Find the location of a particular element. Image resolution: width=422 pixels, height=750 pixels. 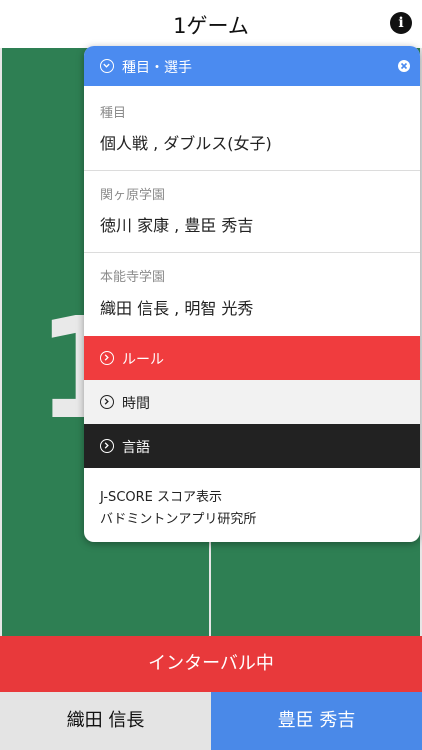

top-header: 1ゲーム i is located at coordinates (211, 24).